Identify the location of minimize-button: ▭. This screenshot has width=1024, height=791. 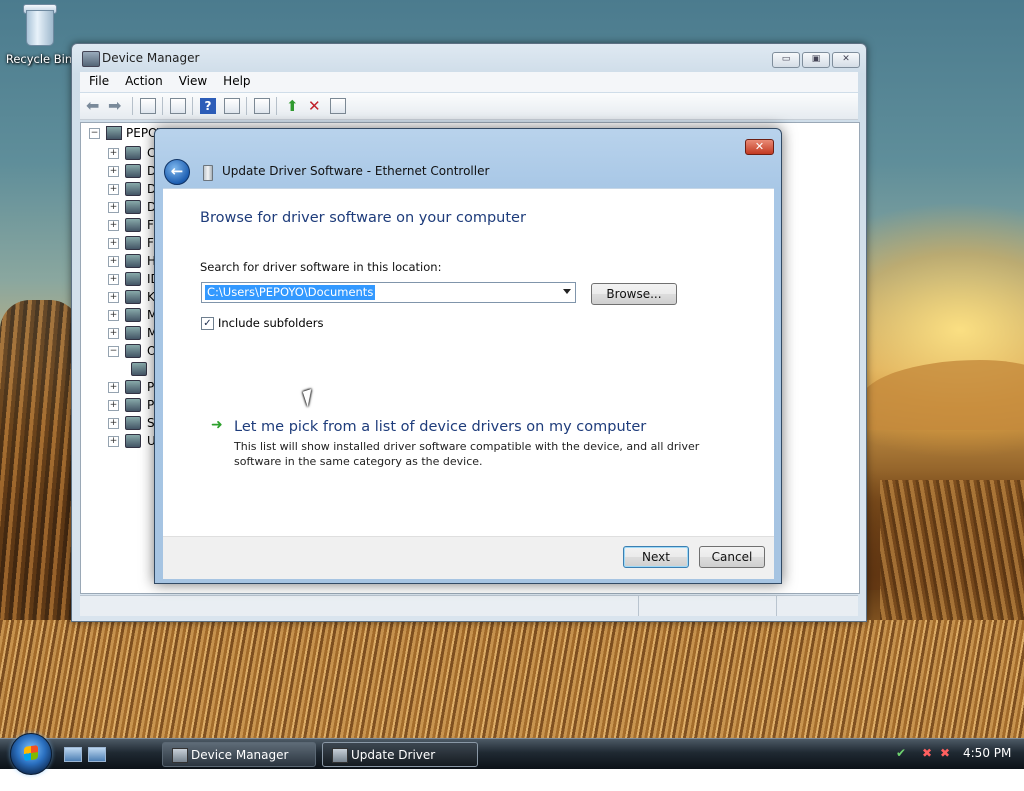
(786, 60).